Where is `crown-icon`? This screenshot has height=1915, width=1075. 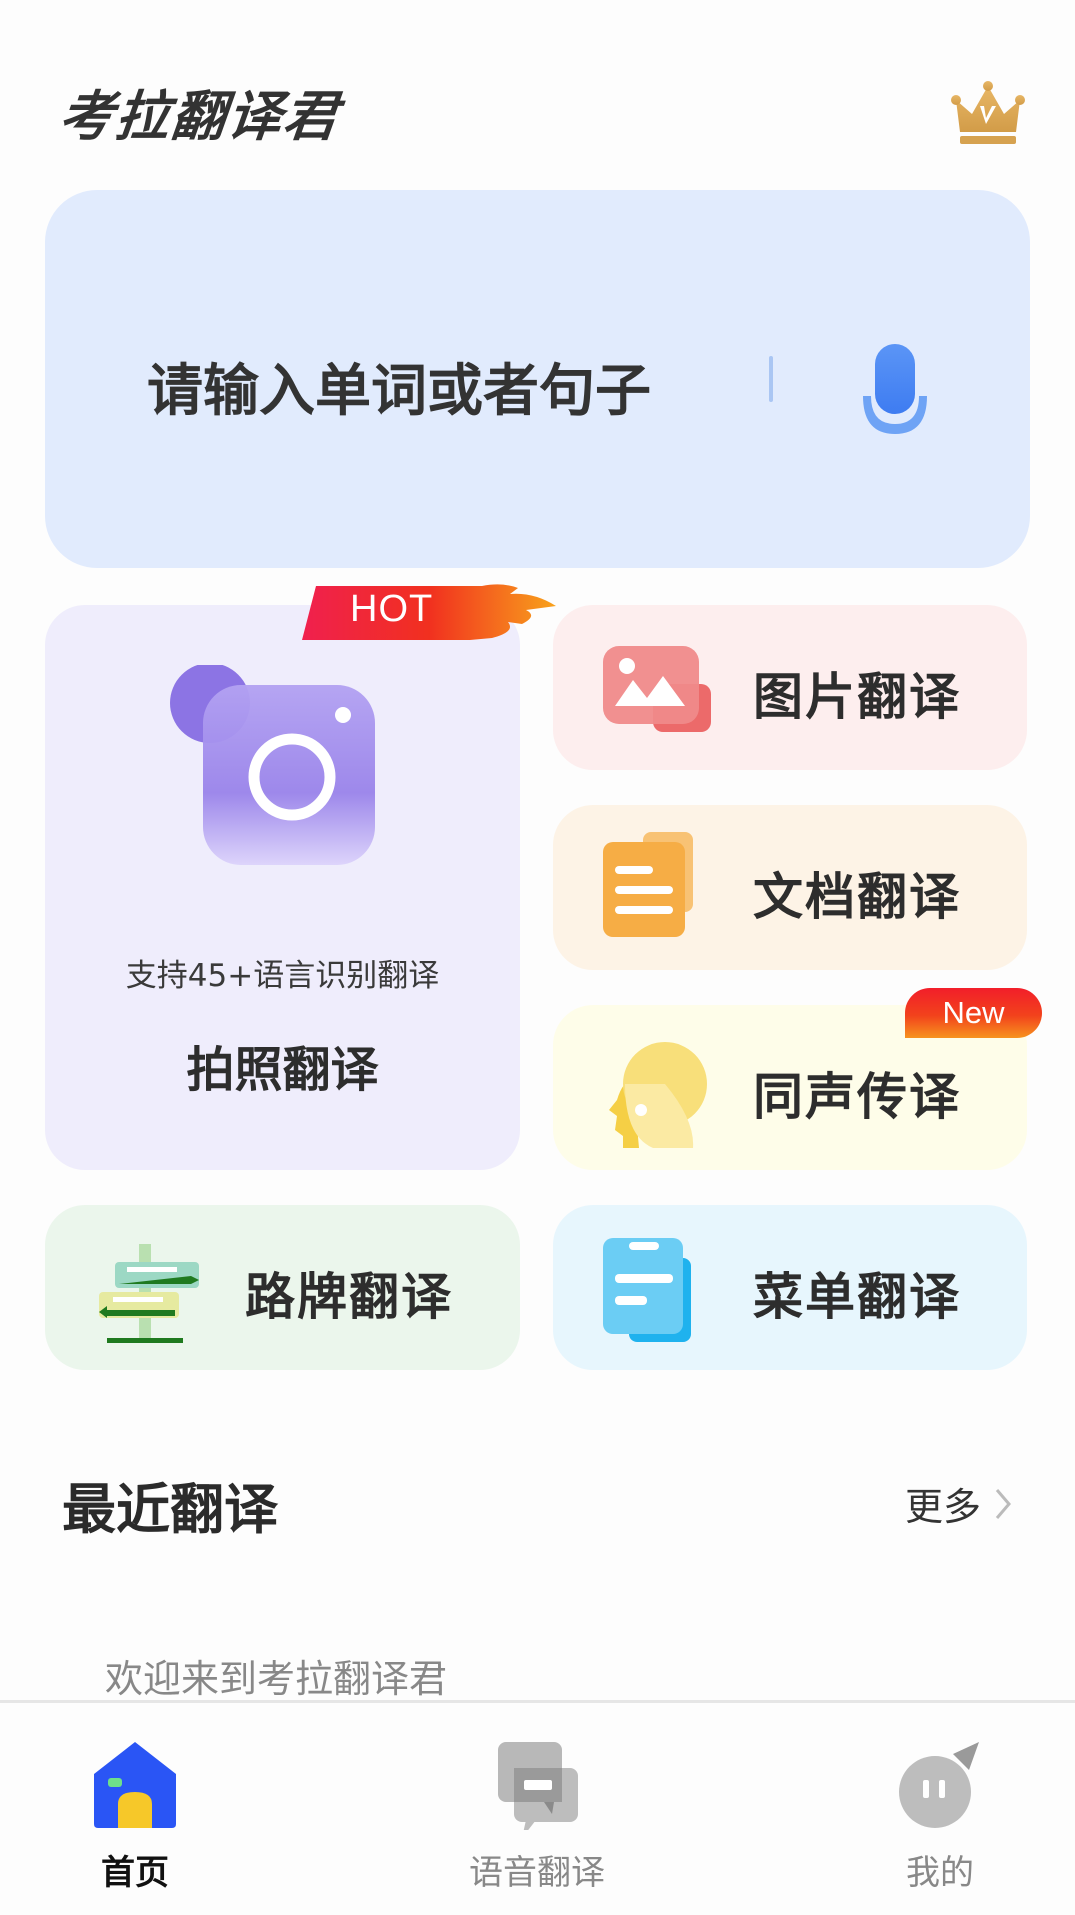 crown-icon is located at coordinates (988, 112).